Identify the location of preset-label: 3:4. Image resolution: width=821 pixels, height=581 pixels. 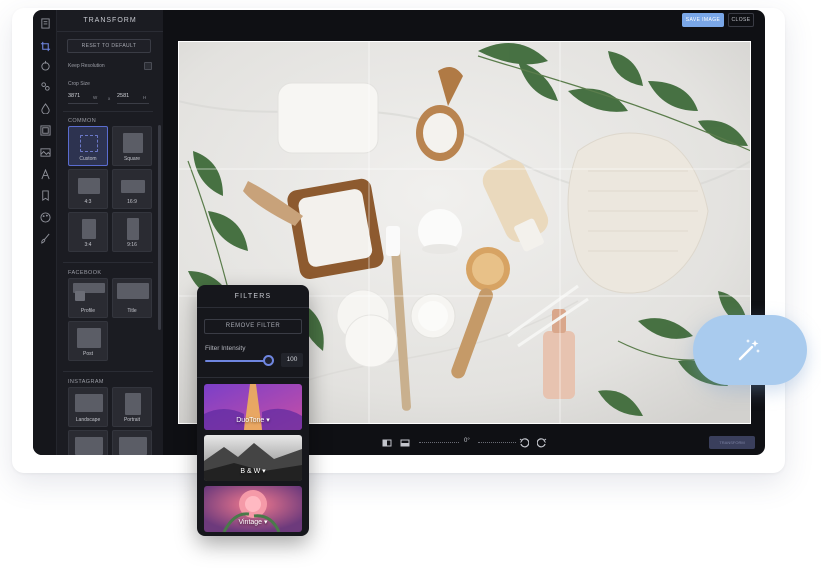
(88, 245).